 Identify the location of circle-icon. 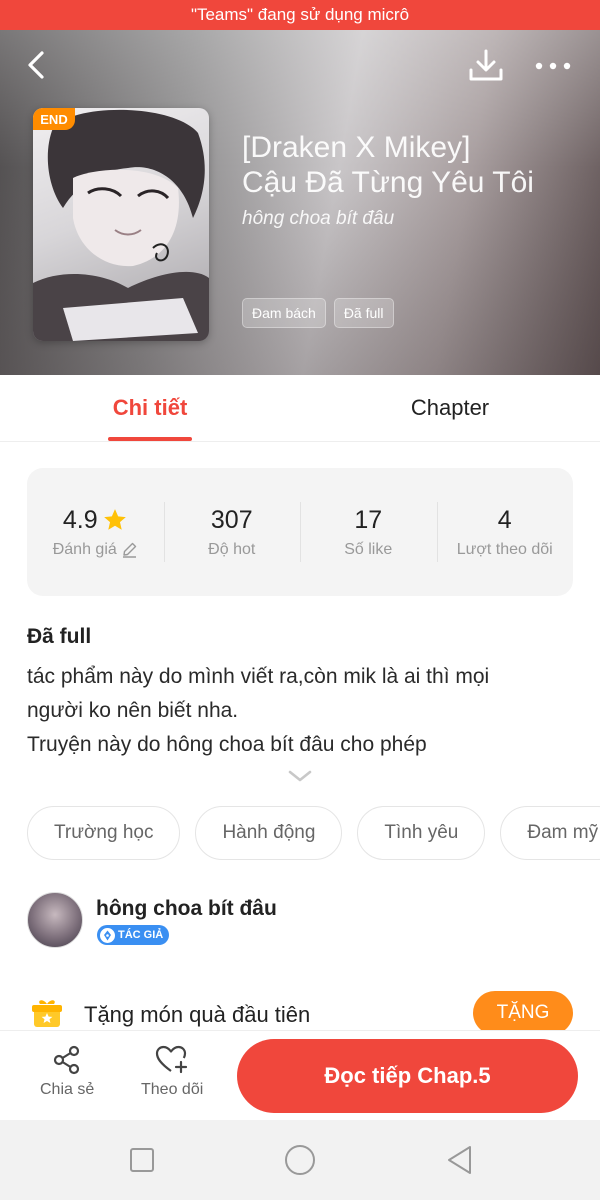
(300, 1160).